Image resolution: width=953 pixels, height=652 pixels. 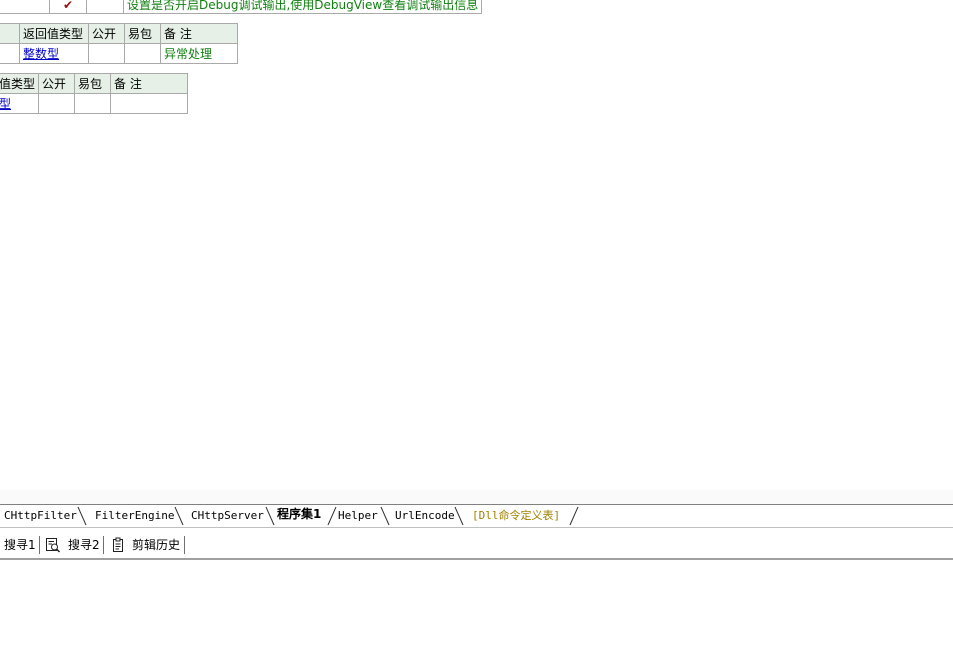 I want to click on table-header-row: 返回值类型 公开 易包 备 注, so click(x=119, y=33).